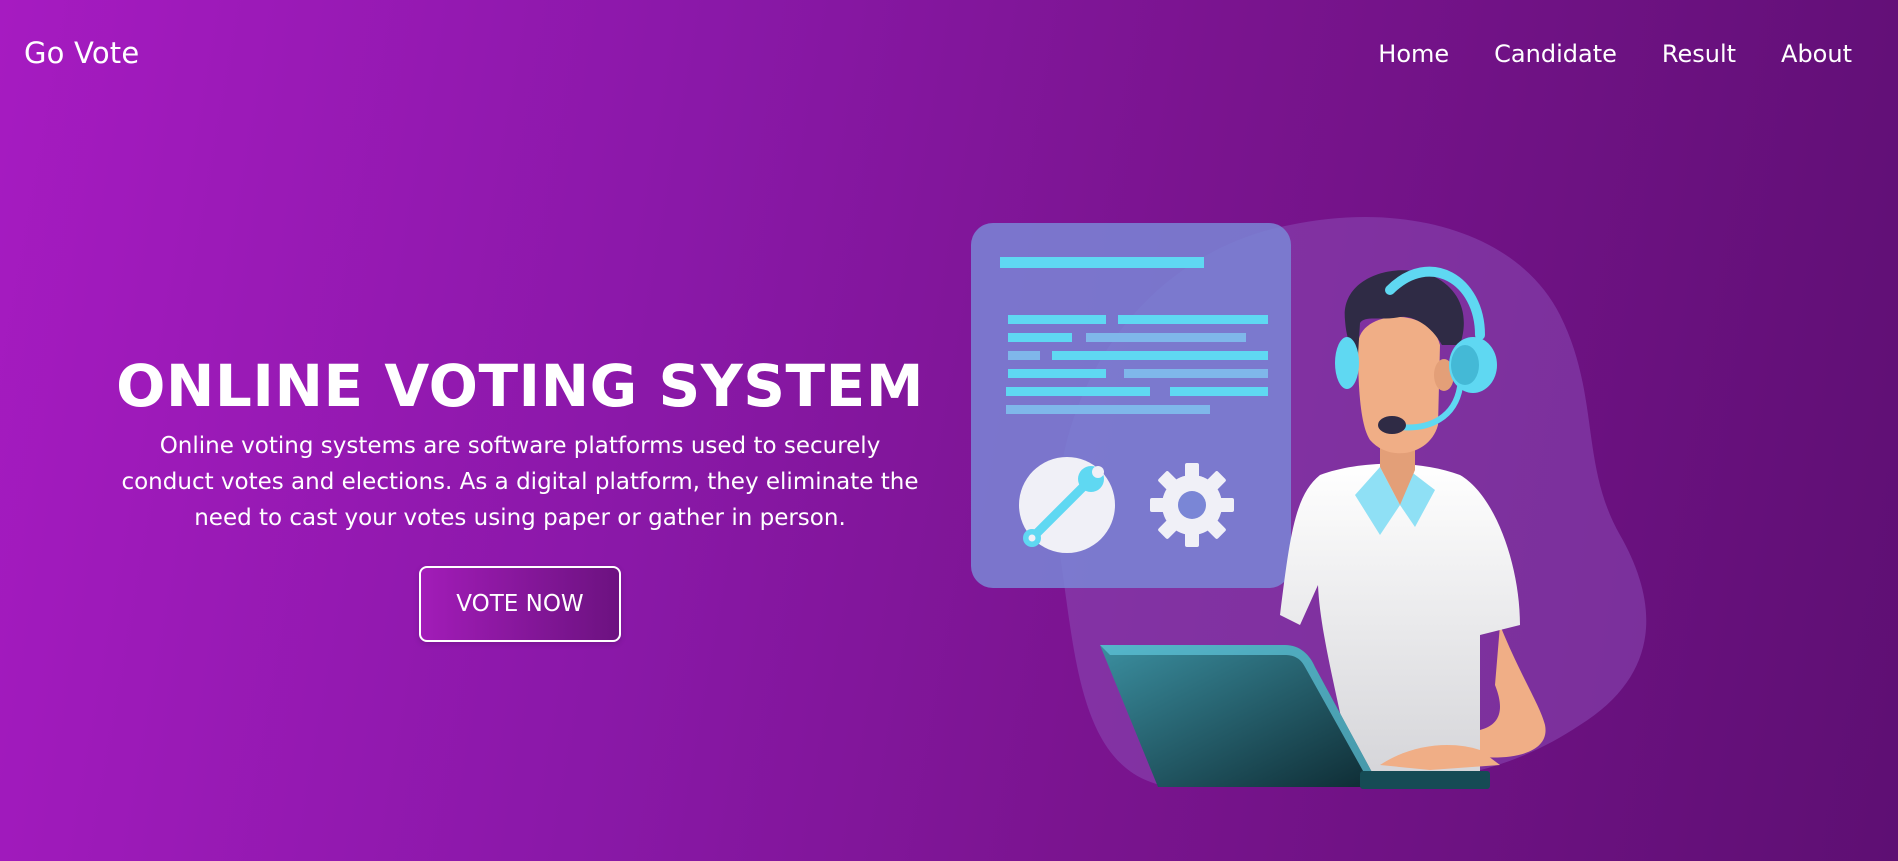 The image size is (1898, 861). Describe the element at coordinates (1413, 54) in the screenshot. I see `nav-link-home: Home` at that location.